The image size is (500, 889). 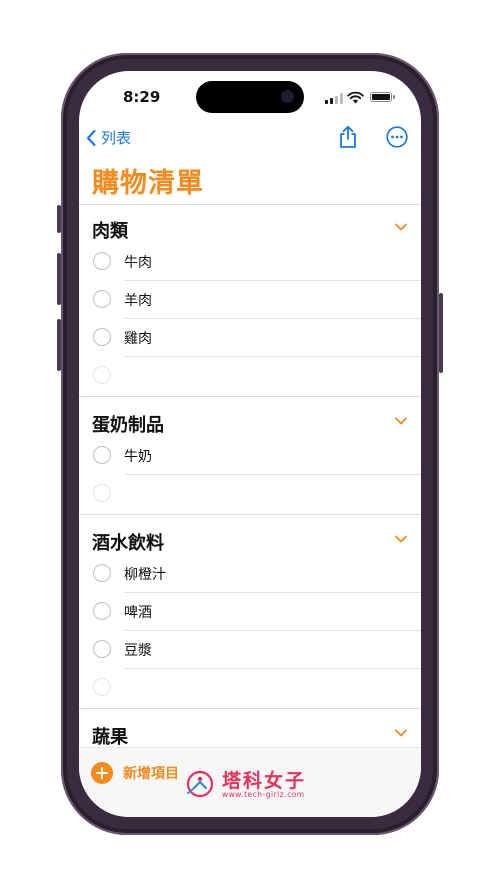 I want to click on item-label: 柳橙汁, so click(x=145, y=575).